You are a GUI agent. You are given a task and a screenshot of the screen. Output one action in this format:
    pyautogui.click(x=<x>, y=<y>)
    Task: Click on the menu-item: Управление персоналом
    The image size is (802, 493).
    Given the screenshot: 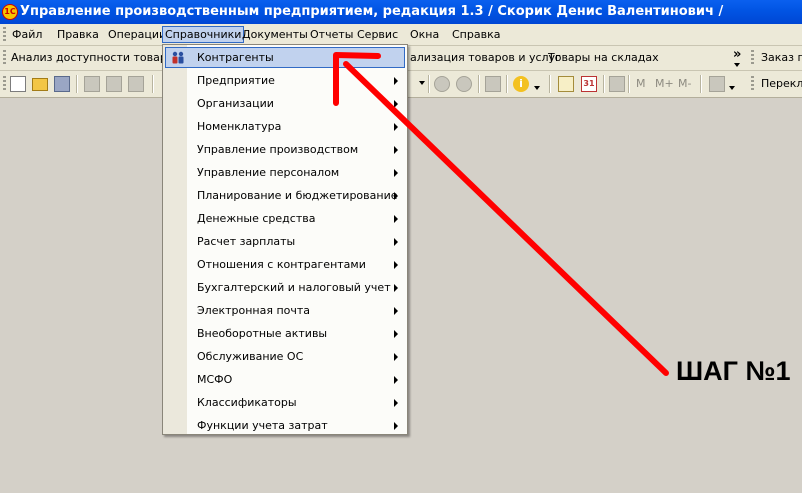 What is the action you would take?
    pyautogui.click(x=285, y=172)
    